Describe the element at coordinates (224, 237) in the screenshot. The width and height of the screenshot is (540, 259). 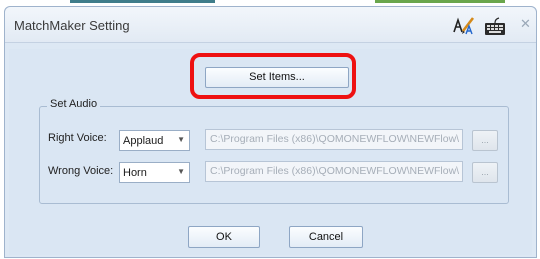
I see `ok-button: OK` at that location.